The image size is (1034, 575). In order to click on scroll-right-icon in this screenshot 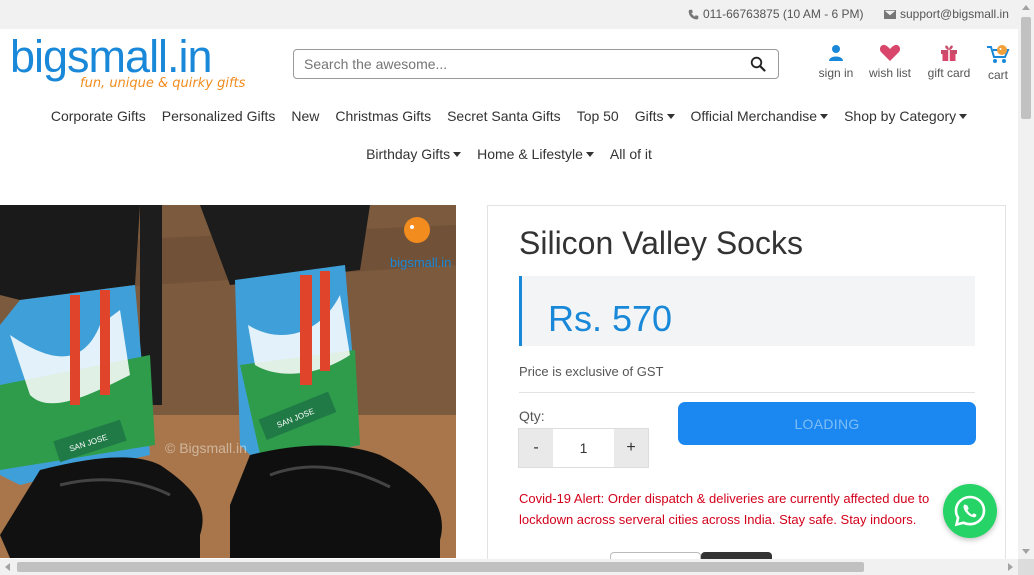, I will do `click(1010, 567)`.